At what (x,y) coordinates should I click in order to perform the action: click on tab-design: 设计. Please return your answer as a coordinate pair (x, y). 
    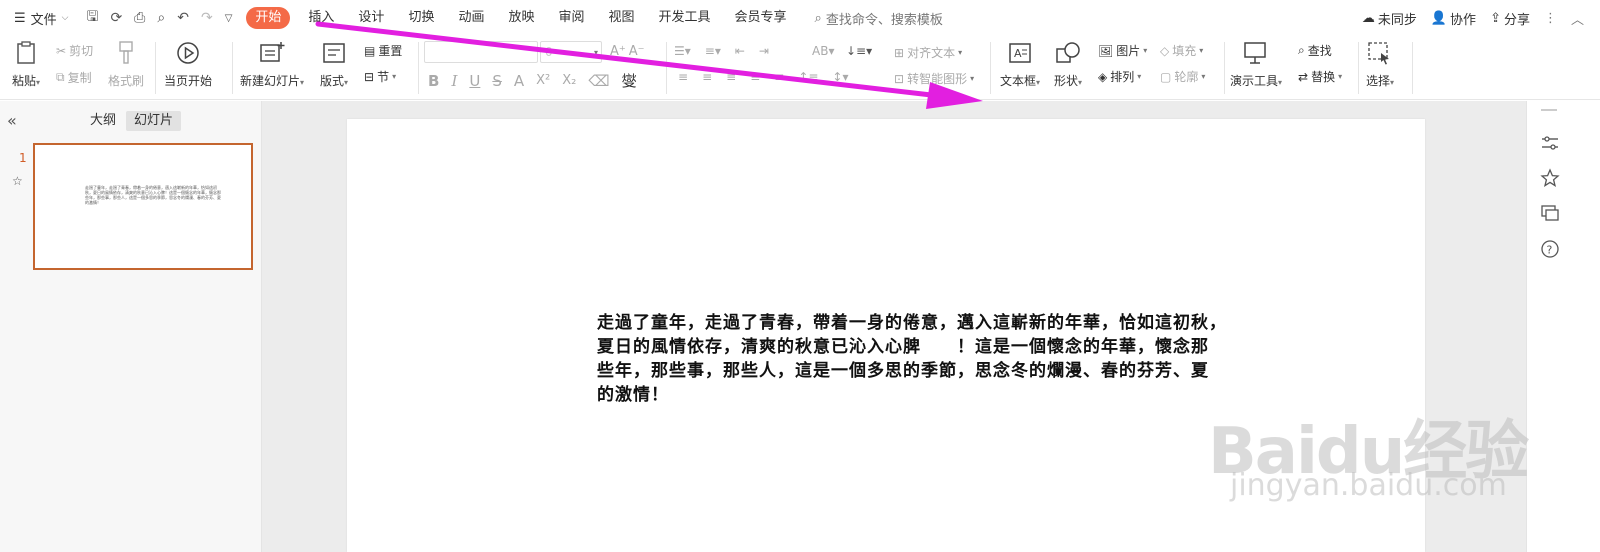
    Looking at the image, I should click on (371, 18).